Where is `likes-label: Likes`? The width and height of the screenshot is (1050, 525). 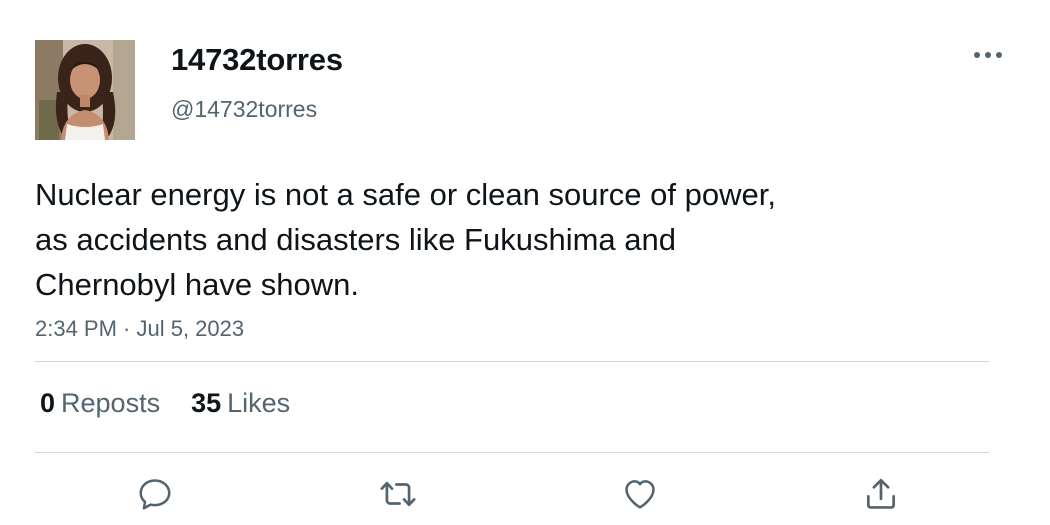
likes-label: Likes is located at coordinates (259, 403).